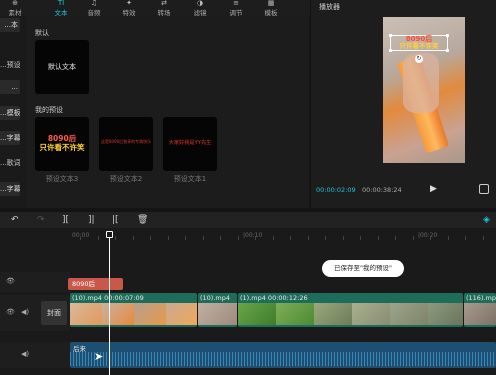 The image size is (496, 375). I want to click on preset-2-label: 预设文本2, so click(126, 179).